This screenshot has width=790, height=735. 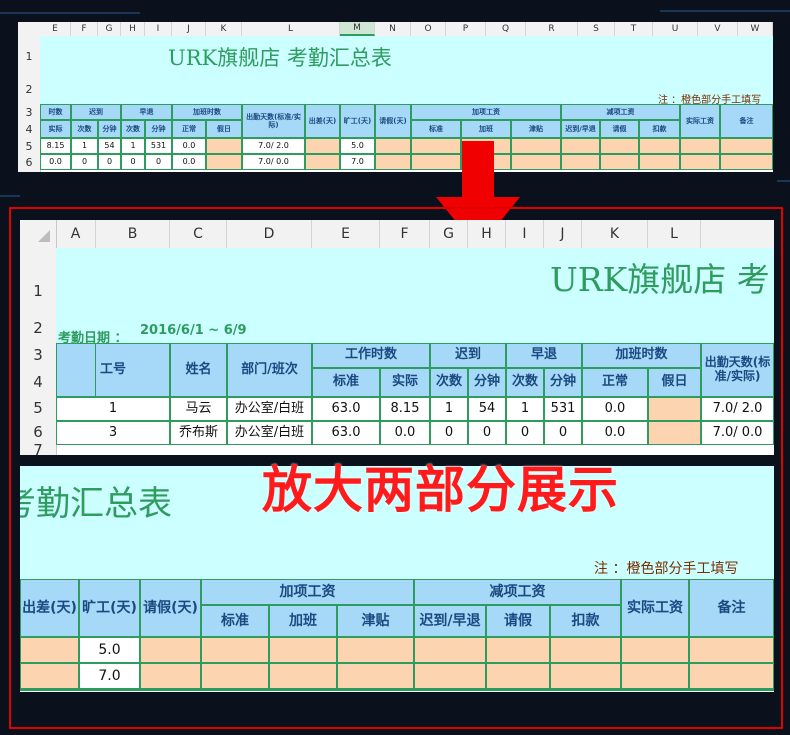 I want to click on cell-emp-no: 1, so click(x=113, y=409).